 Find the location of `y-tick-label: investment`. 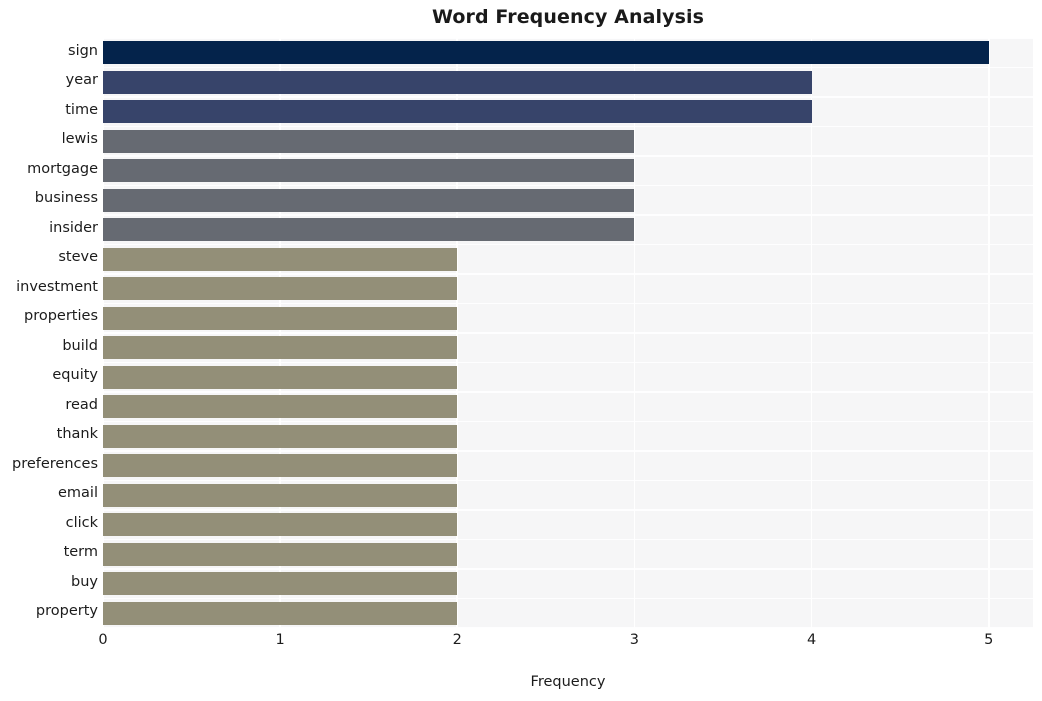

y-tick-label: investment is located at coordinates (57, 286).